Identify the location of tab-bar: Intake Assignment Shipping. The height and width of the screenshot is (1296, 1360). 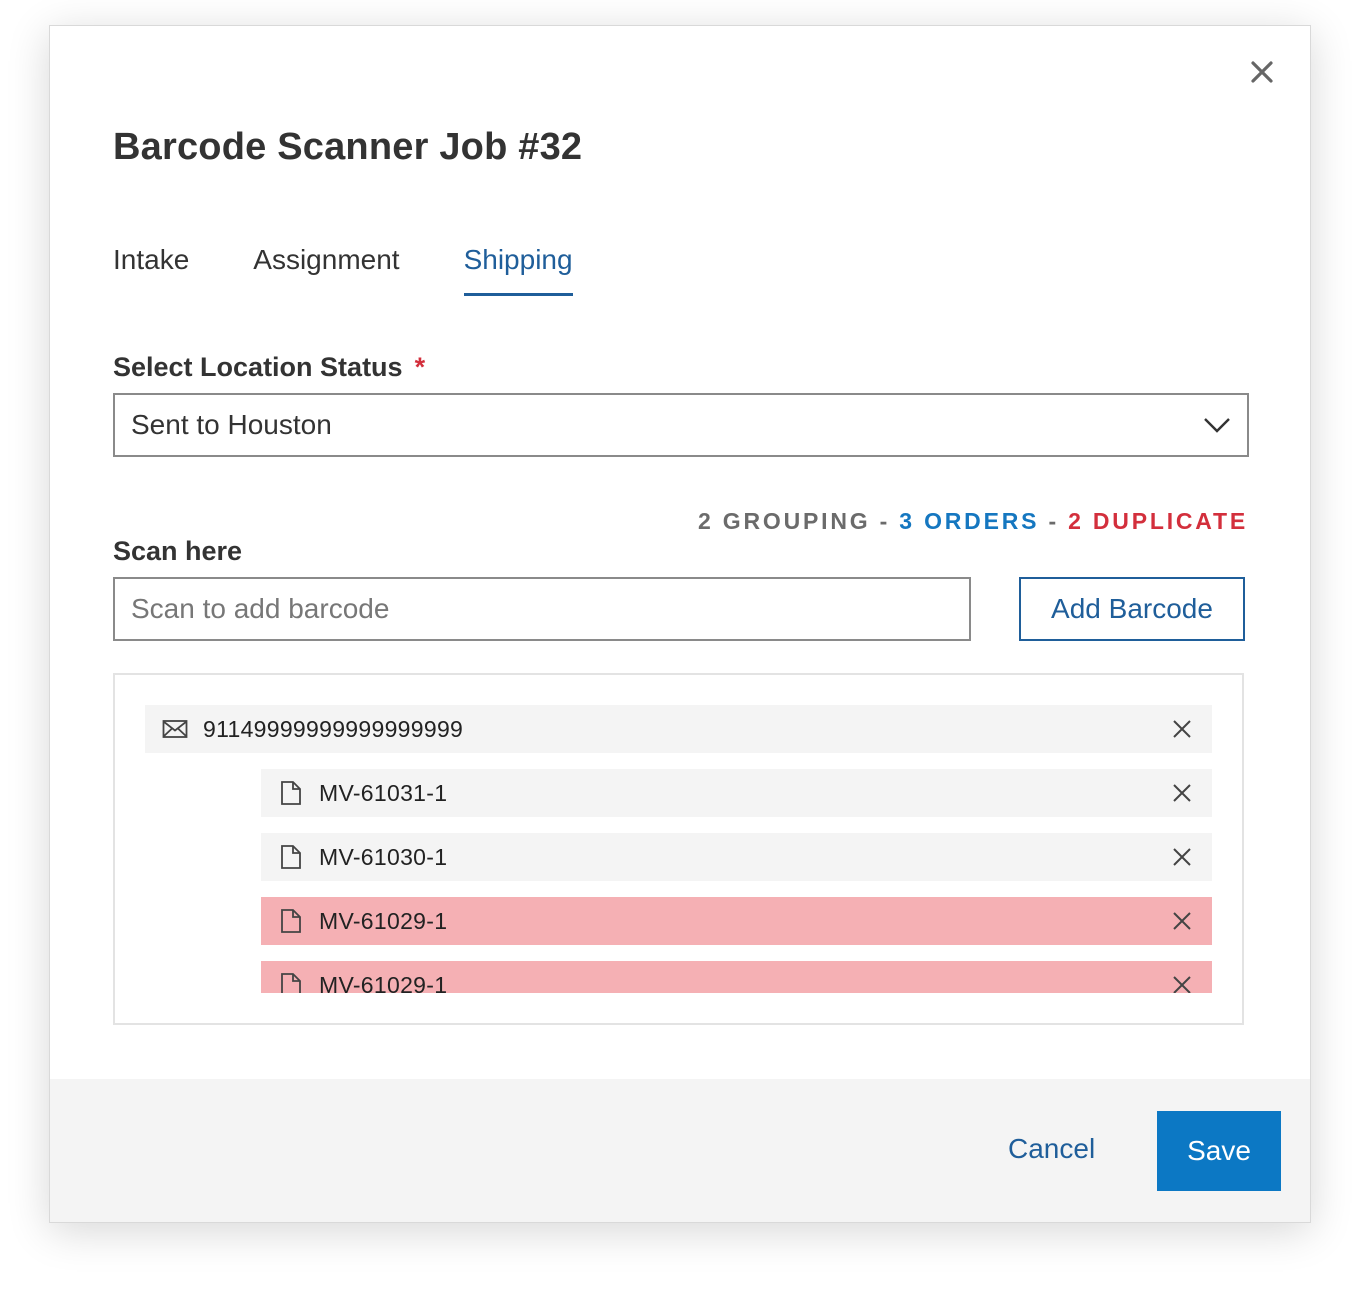
(343, 270).